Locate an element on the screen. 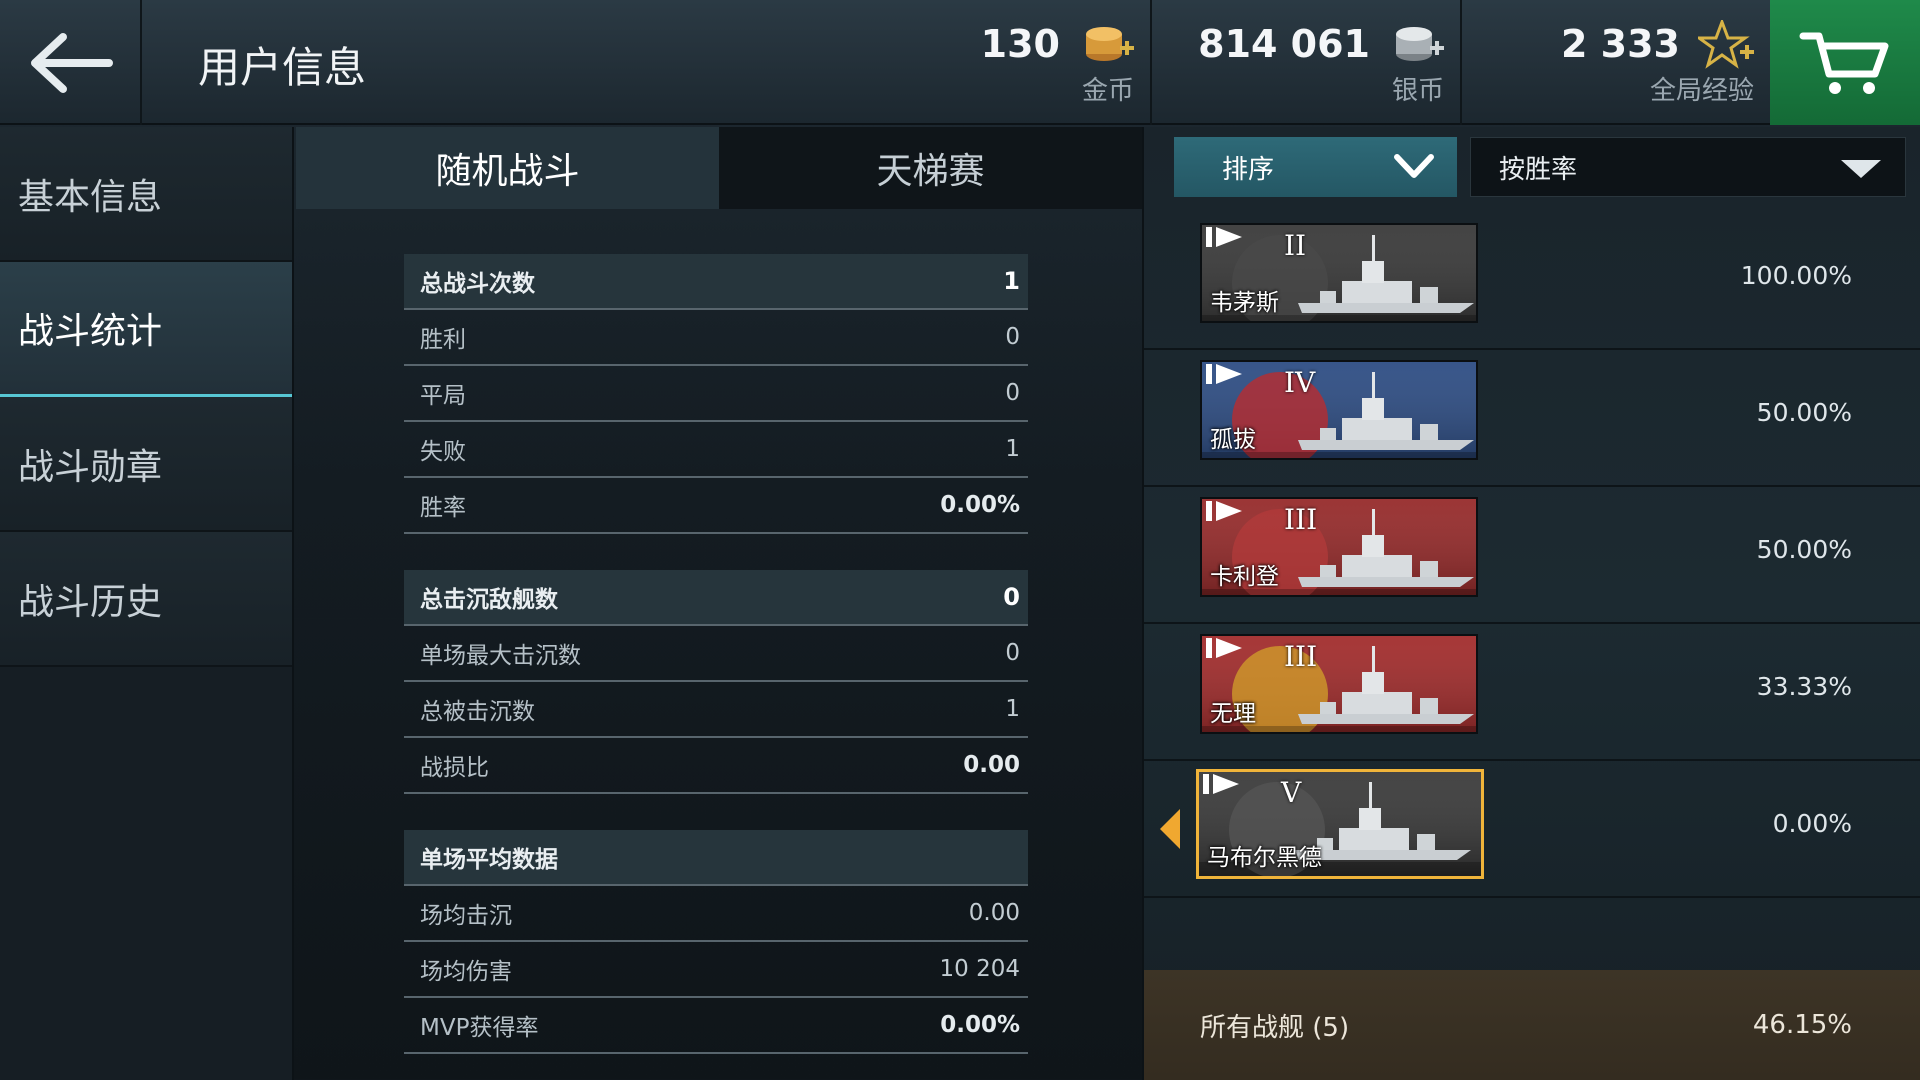  sidebar-item-battle-history: 战斗历史 is located at coordinates (146, 599).